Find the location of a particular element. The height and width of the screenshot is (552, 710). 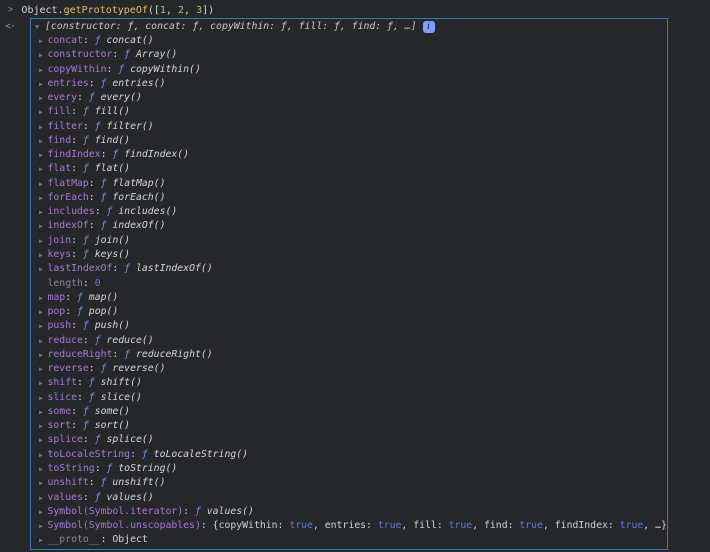

property-row: ▶ copyWithin: ƒ copyWithin() is located at coordinates (349, 70).